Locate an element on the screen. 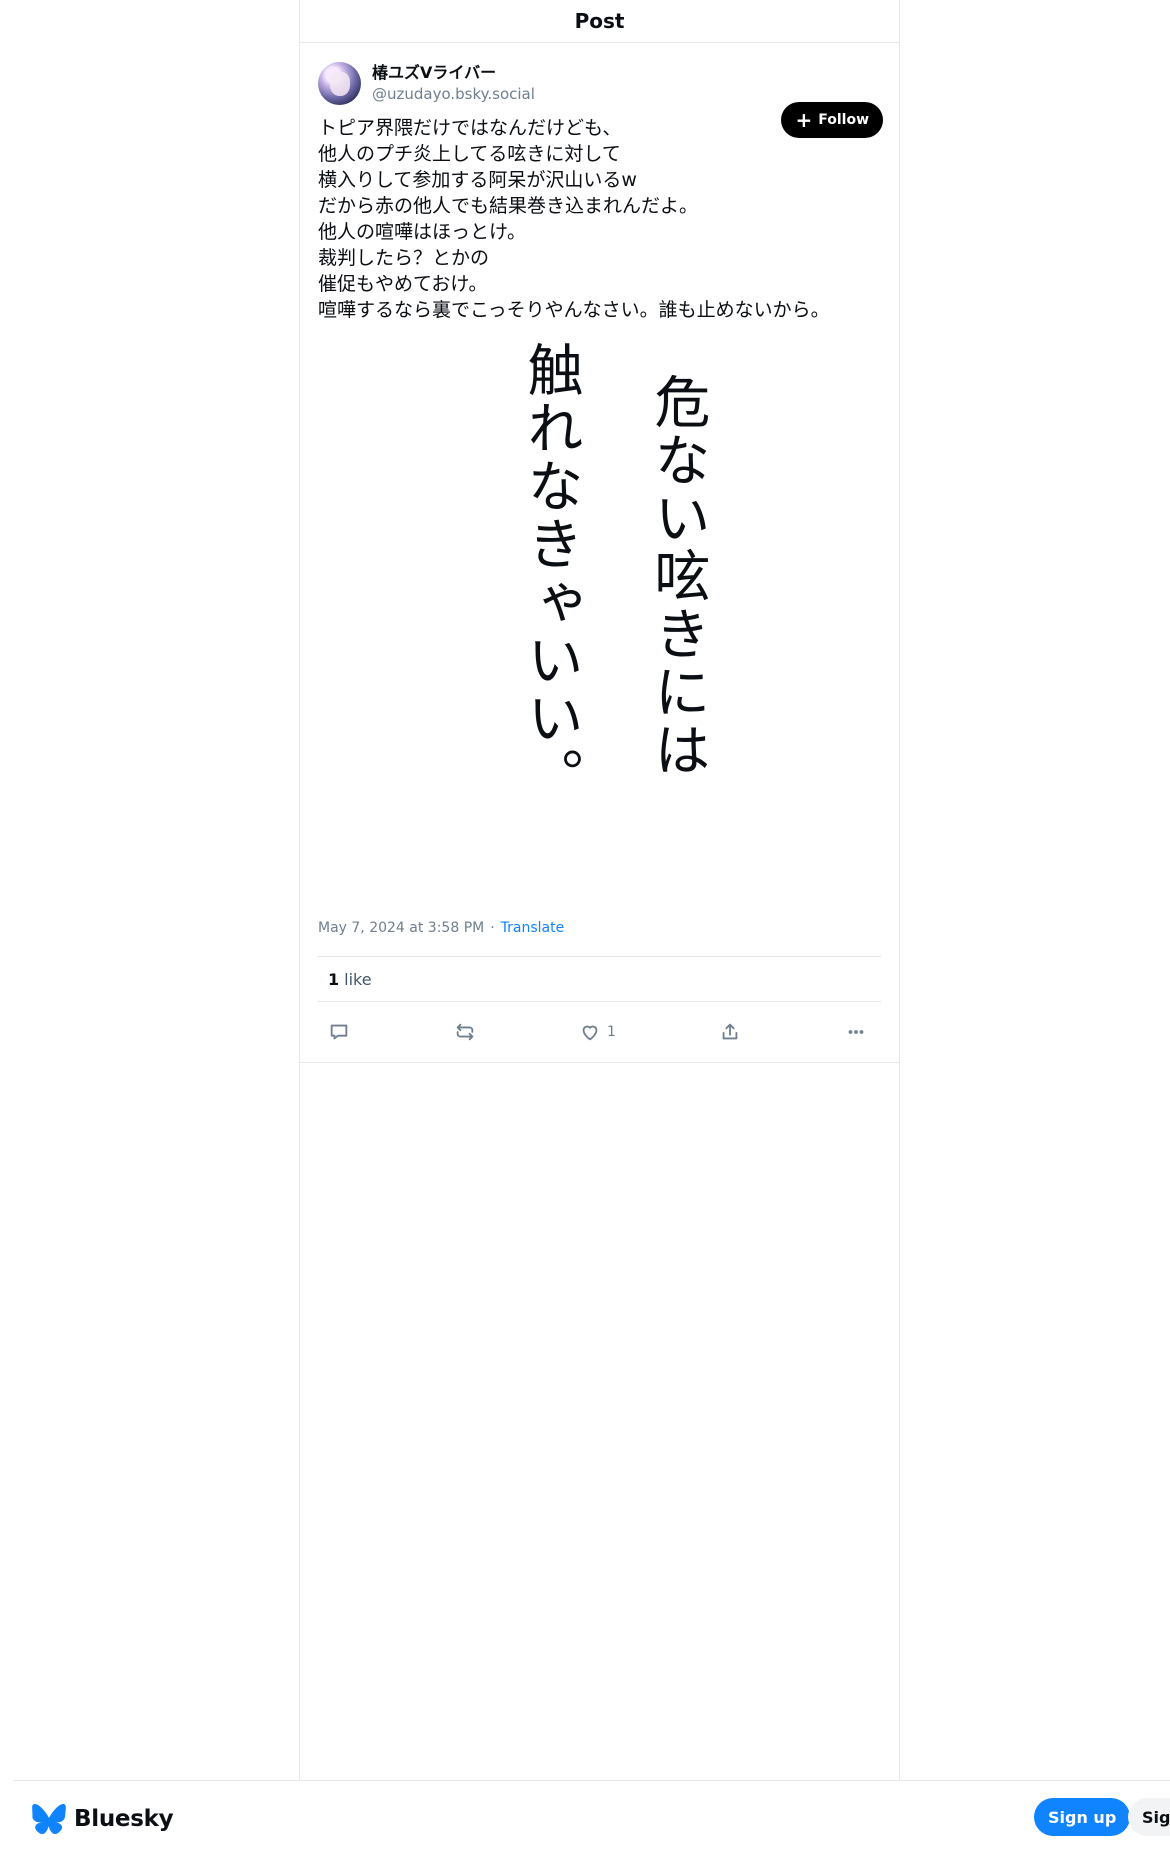 The image size is (1170, 1856). page-title: Post is located at coordinates (599, 21).